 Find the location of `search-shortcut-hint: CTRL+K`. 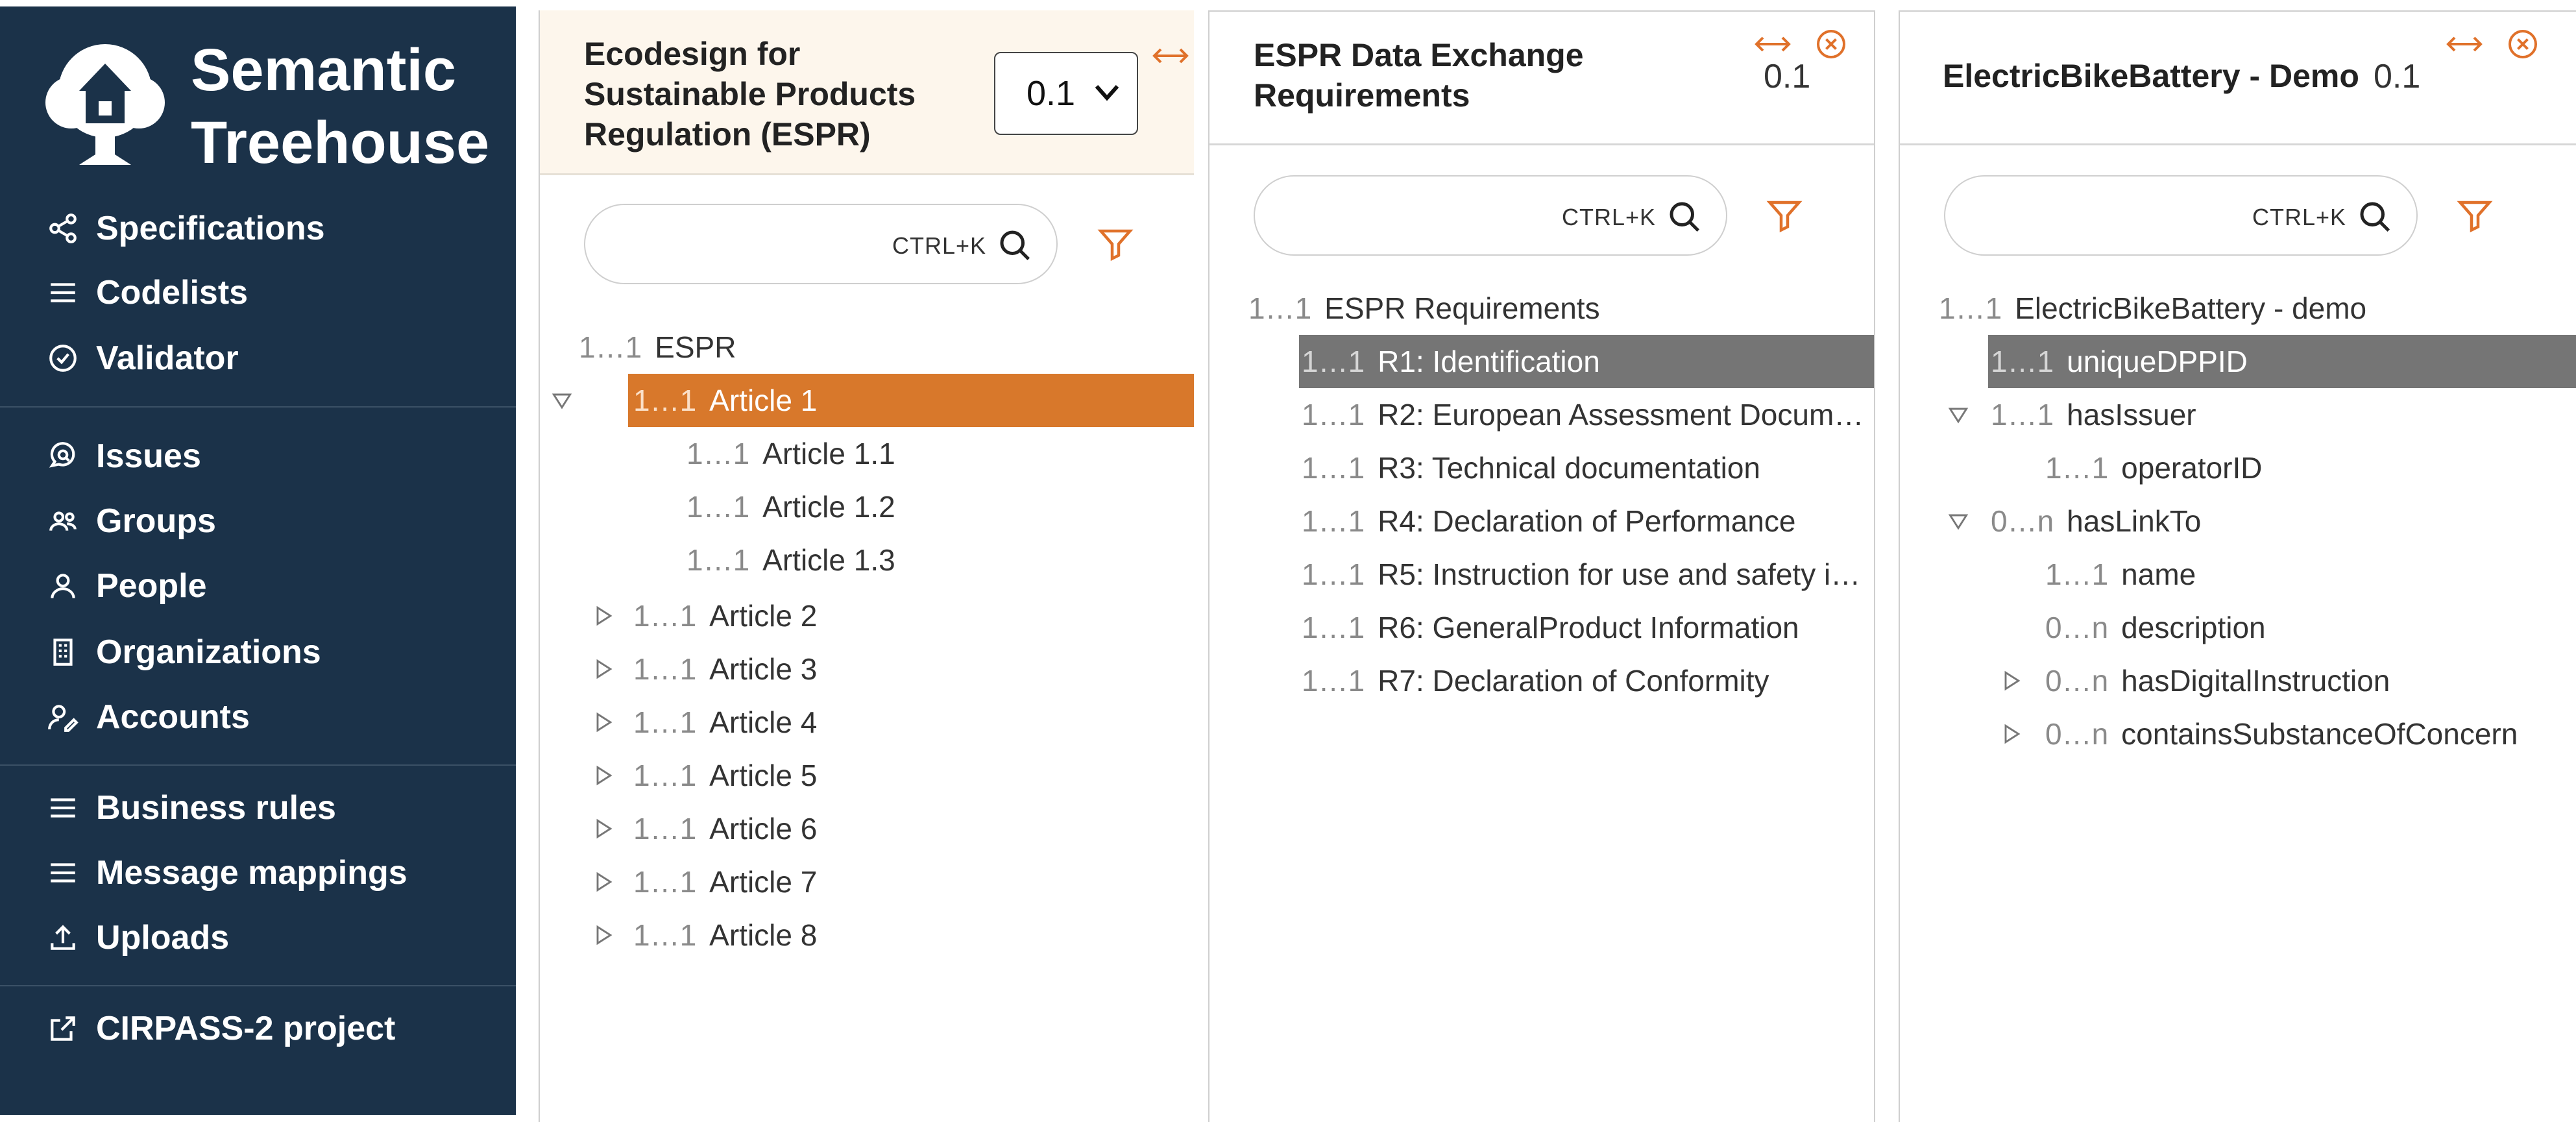

search-shortcut-hint: CTRL+K is located at coordinates (939, 246).